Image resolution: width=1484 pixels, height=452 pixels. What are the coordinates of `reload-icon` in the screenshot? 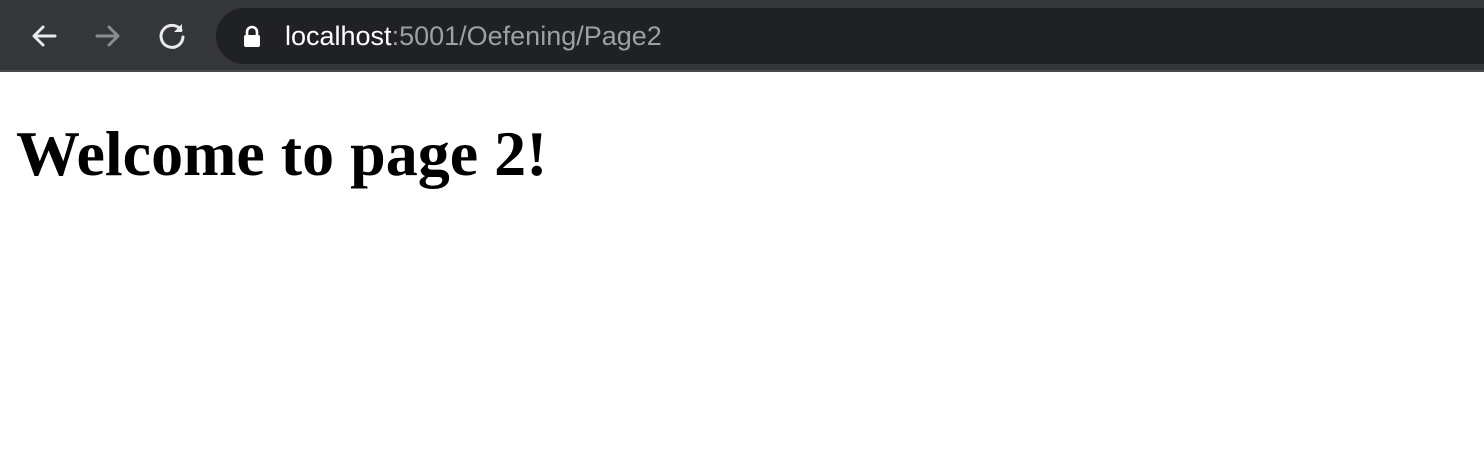 It's located at (172, 36).